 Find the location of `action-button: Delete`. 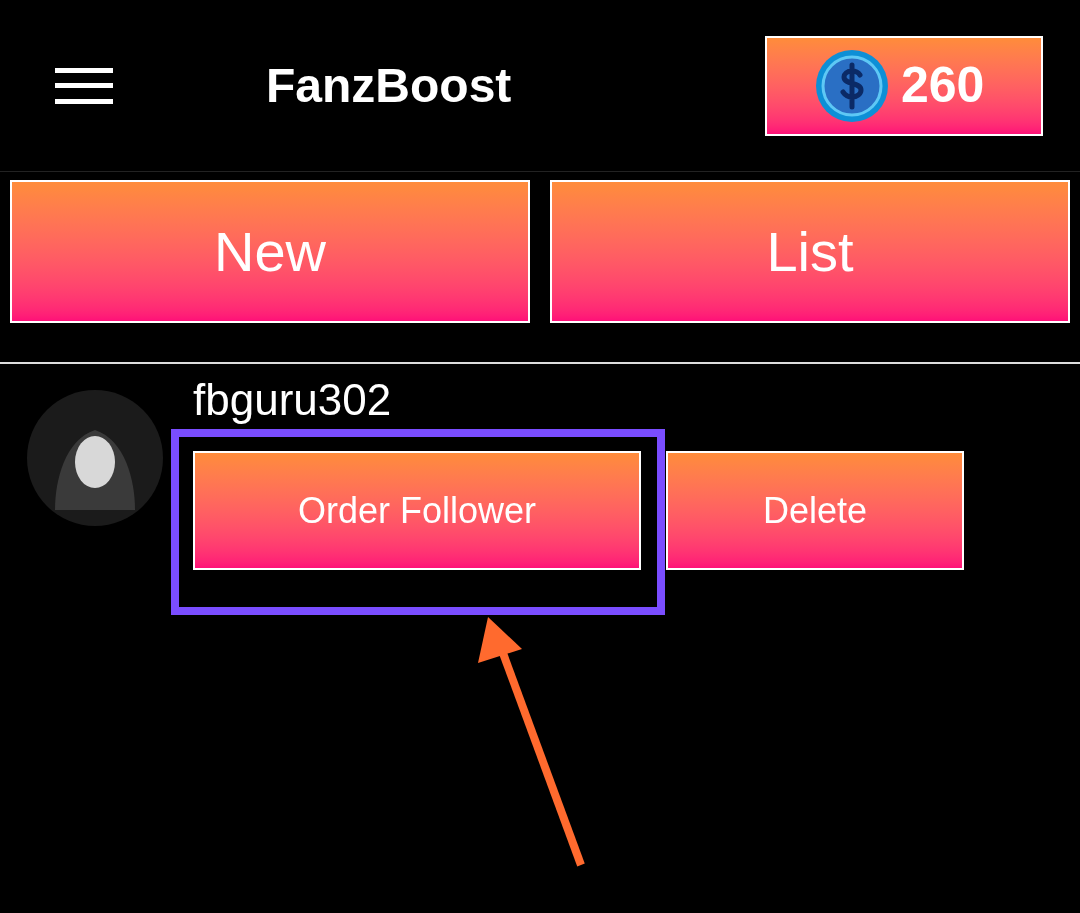

action-button: Delete is located at coordinates (815, 510).